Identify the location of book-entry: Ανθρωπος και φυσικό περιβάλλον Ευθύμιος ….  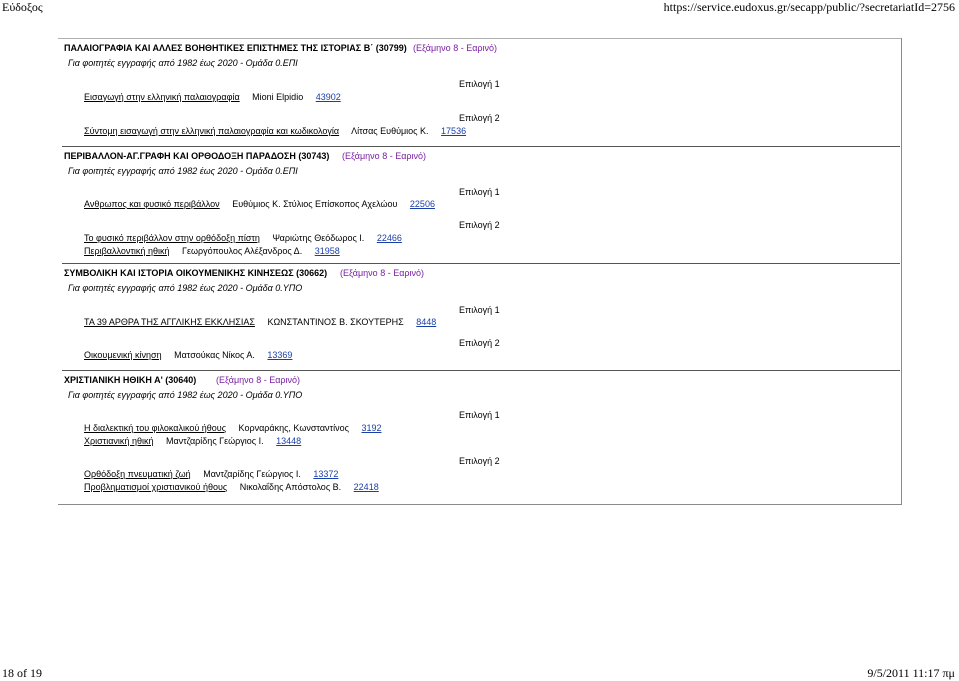
(259, 204).